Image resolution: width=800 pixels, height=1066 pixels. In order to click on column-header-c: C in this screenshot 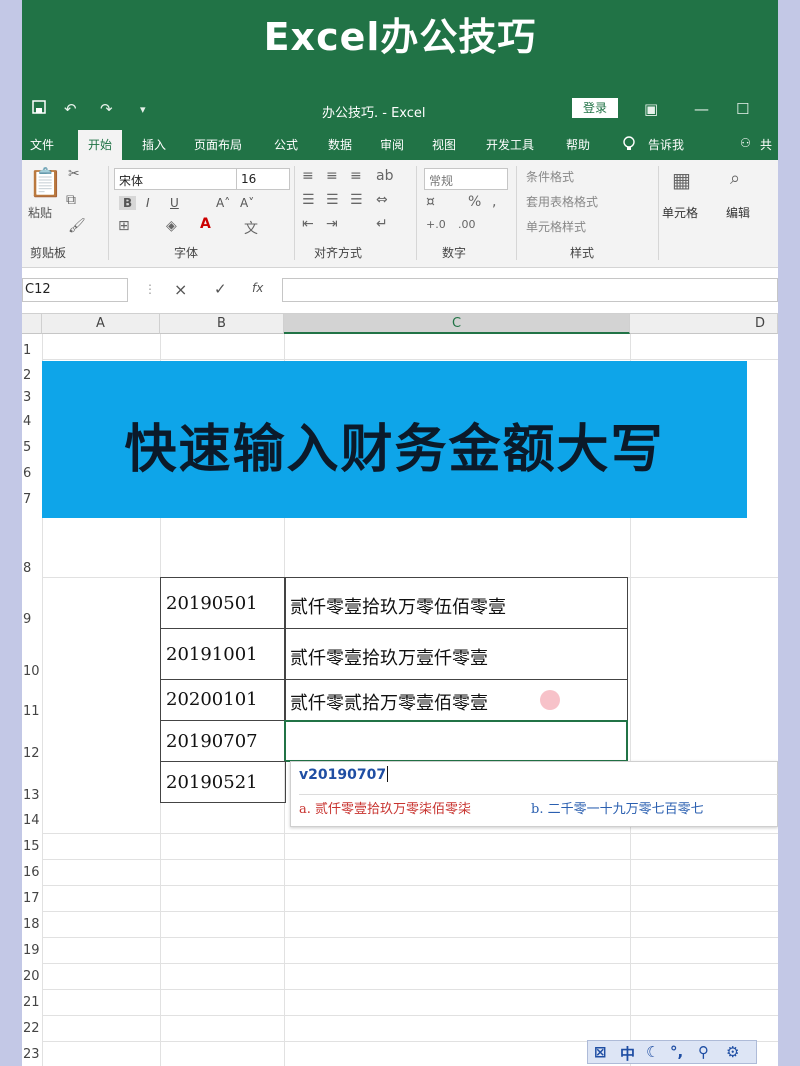, I will do `click(457, 324)`.